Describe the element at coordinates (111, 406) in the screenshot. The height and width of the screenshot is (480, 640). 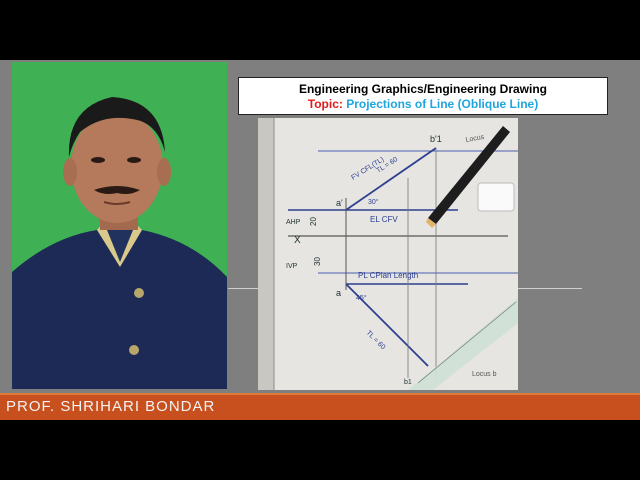
I see `presenter-name: PROF. SHRIHARI BONDAR` at that location.